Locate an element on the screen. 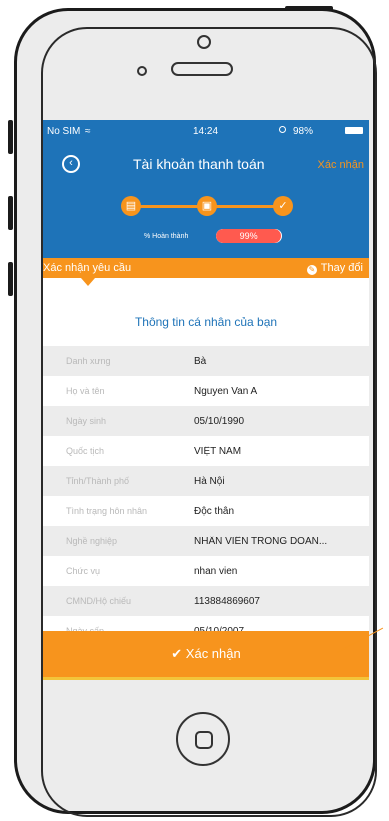 The image size is (389, 821). progress-bar: 99% is located at coordinates (249, 236).